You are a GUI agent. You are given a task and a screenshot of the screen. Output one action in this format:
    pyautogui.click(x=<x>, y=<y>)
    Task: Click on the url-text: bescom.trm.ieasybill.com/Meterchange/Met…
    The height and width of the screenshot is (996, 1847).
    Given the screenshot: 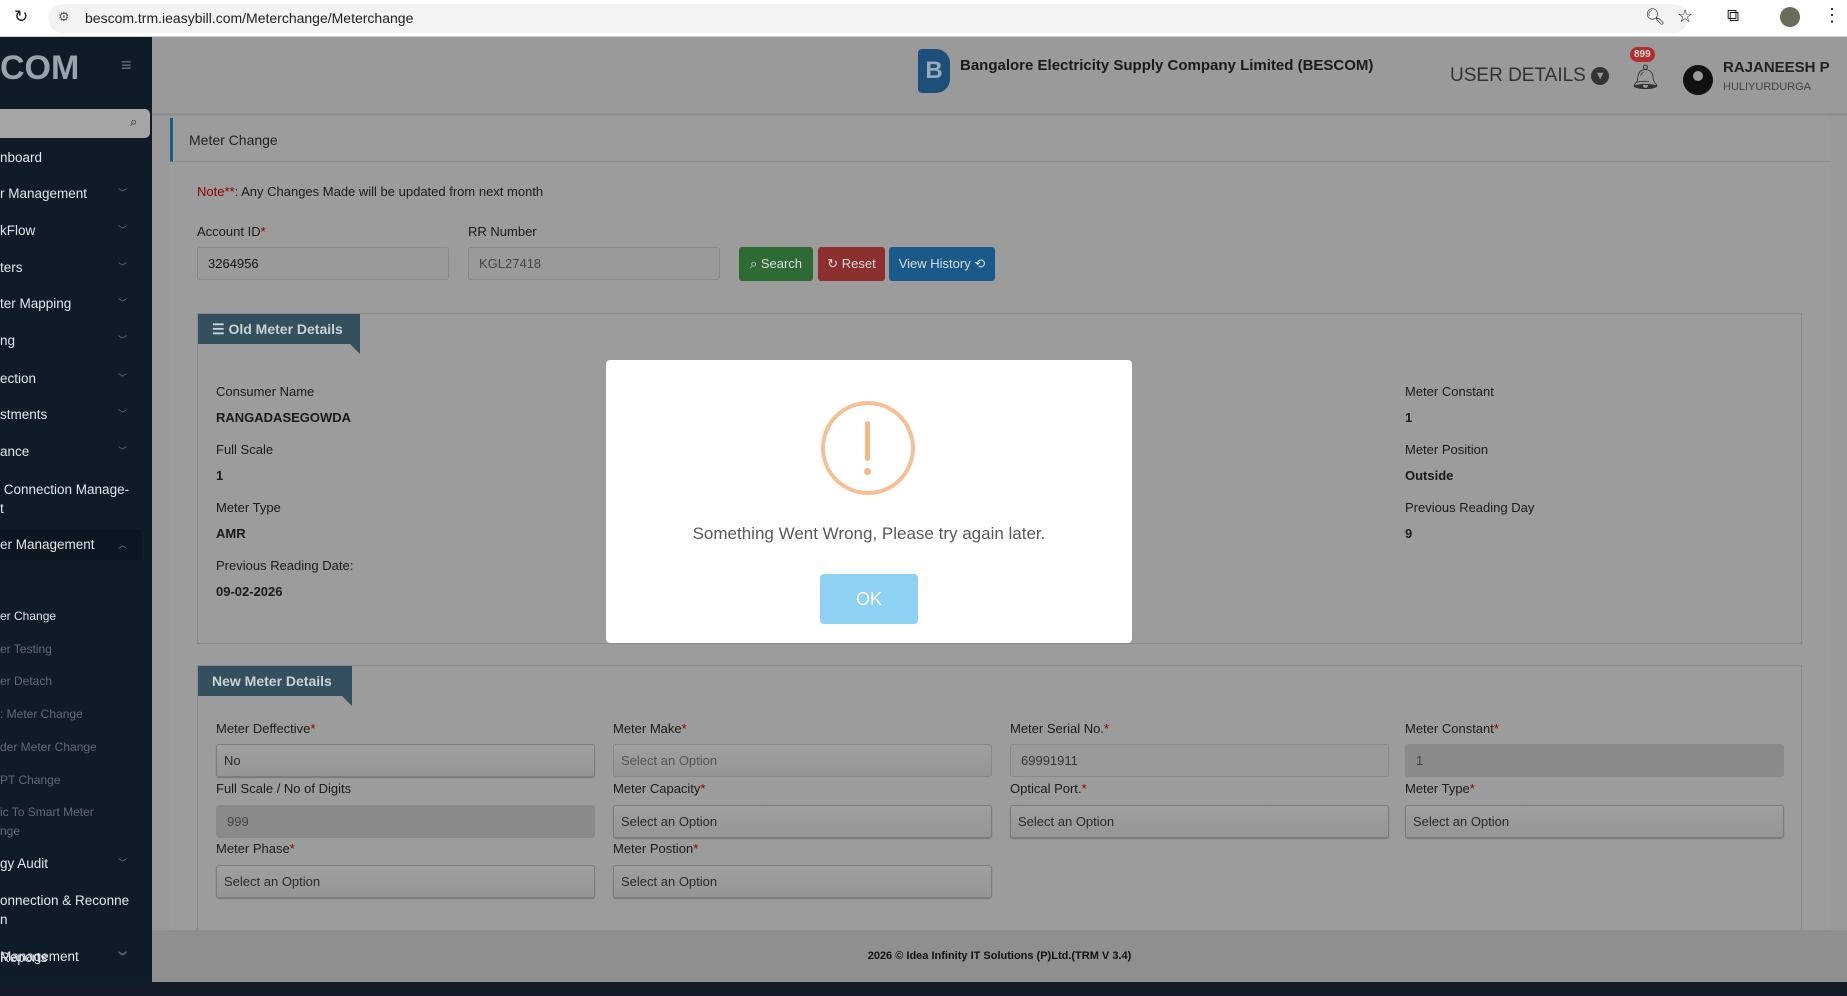 What is the action you would take?
    pyautogui.click(x=249, y=18)
    